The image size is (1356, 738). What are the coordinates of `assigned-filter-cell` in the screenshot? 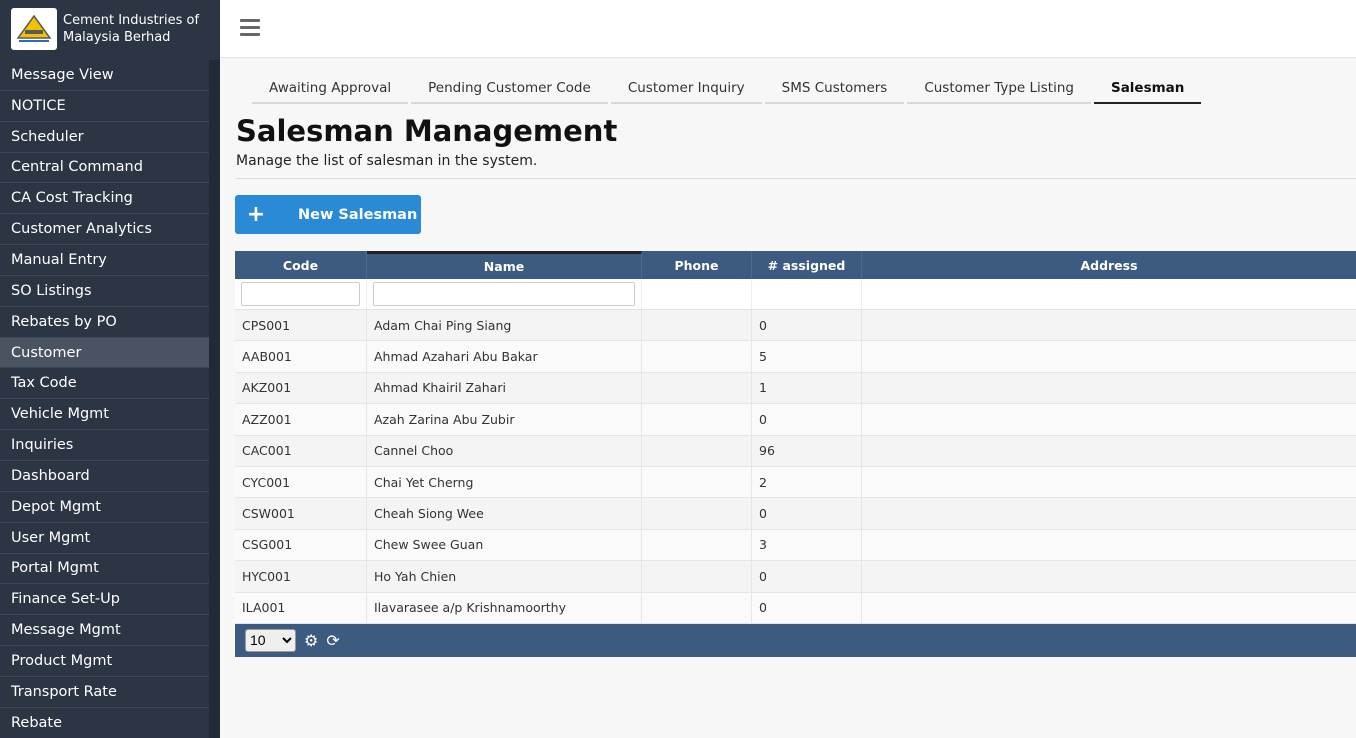 It's located at (807, 294).